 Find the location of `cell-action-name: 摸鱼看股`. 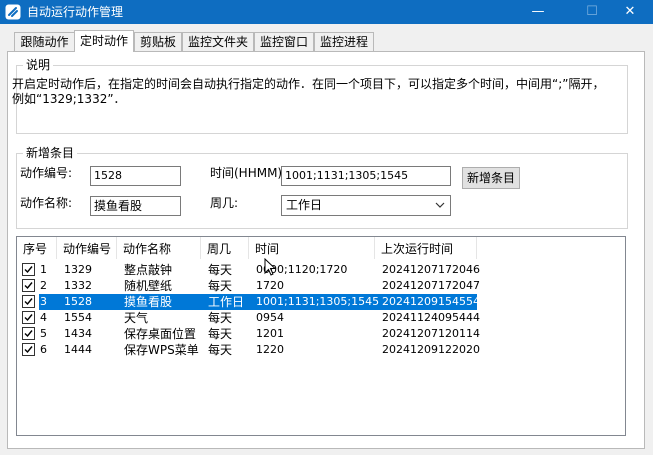

cell-action-name: 摸鱼看股 is located at coordinates (148, 302).